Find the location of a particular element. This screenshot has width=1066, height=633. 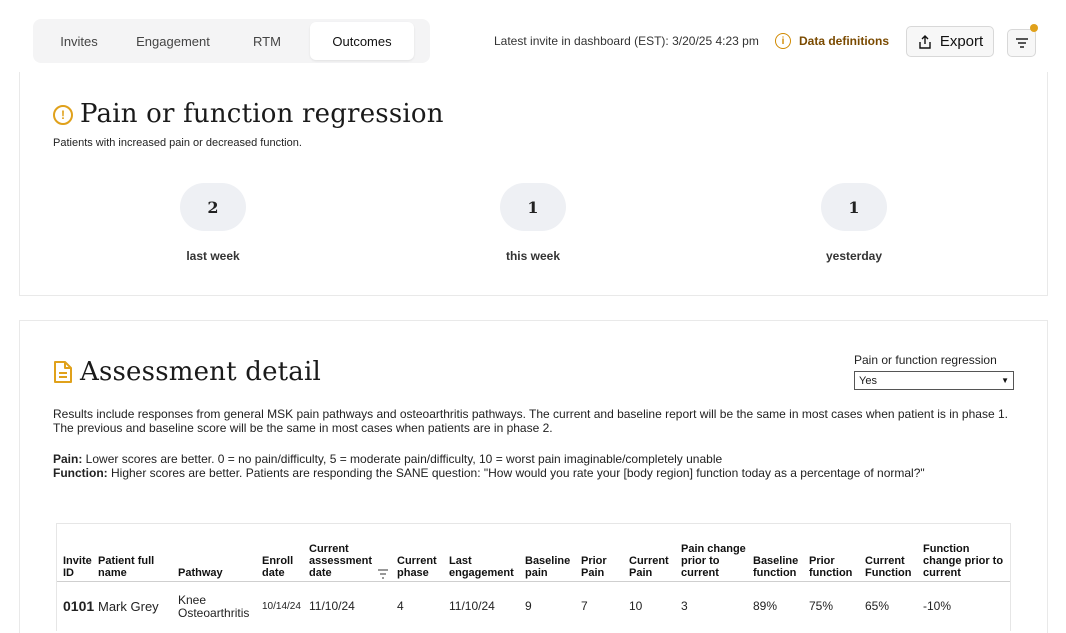

col-patient-name: Patient full name is located at coordinates (138, 553).